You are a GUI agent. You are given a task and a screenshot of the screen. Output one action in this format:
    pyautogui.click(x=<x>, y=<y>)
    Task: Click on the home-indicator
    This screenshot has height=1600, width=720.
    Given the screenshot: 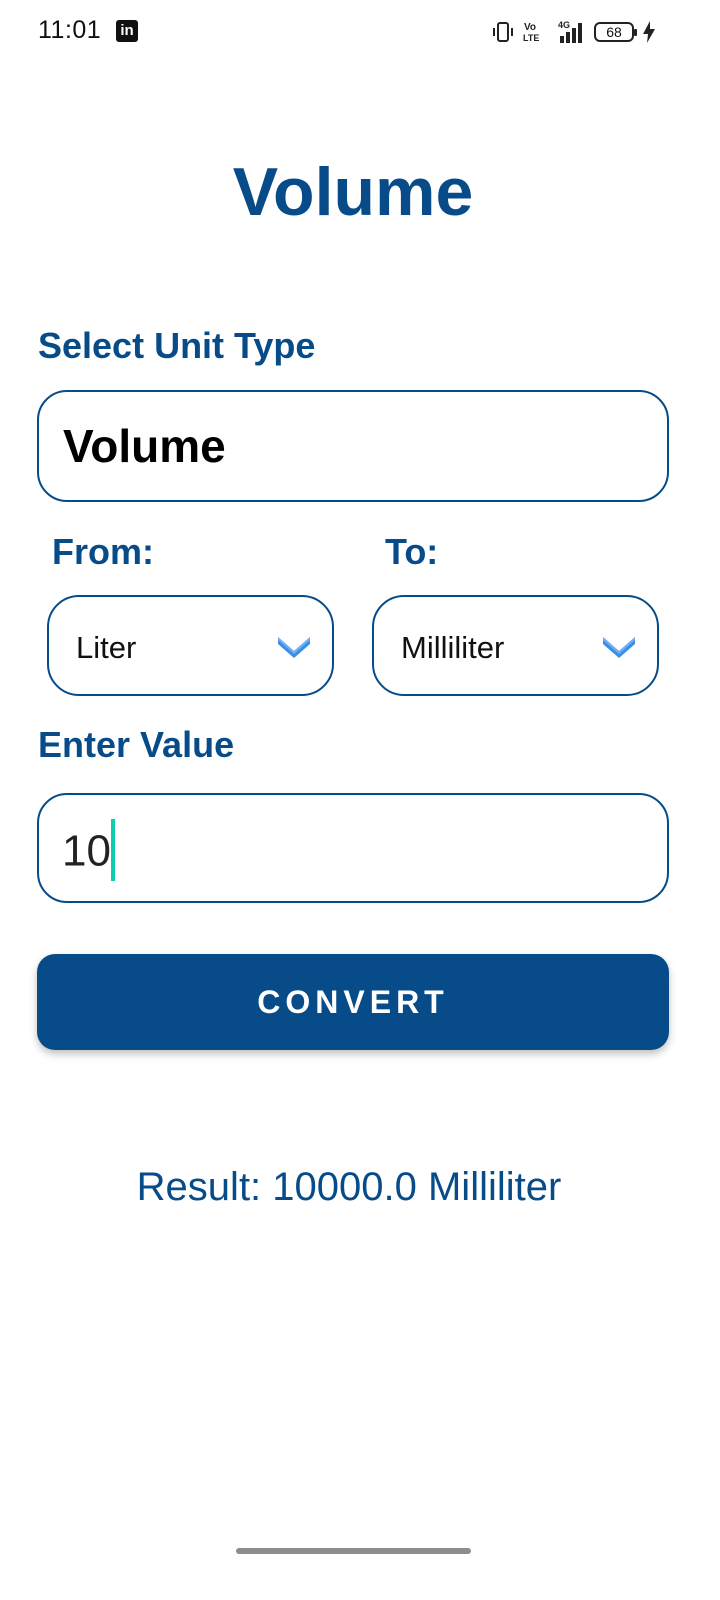 What is the action you would take?
    pyautogui.click(x=353, y=1551)
    